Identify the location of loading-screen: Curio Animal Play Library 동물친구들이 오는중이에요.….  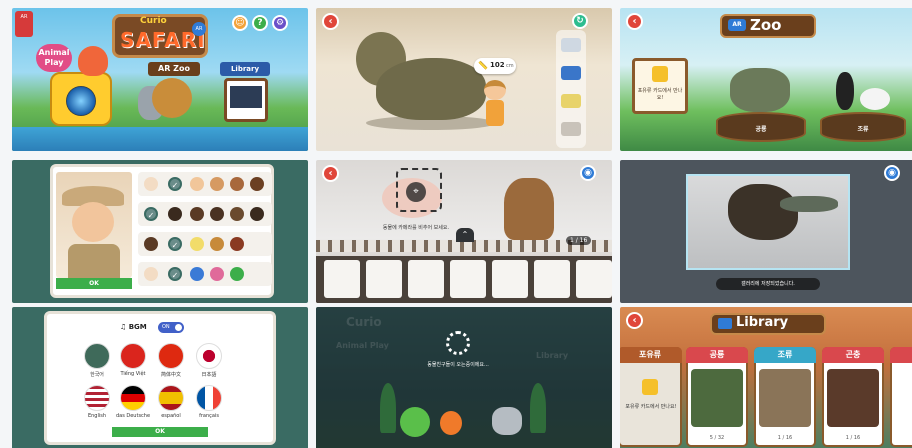
(464, 377).